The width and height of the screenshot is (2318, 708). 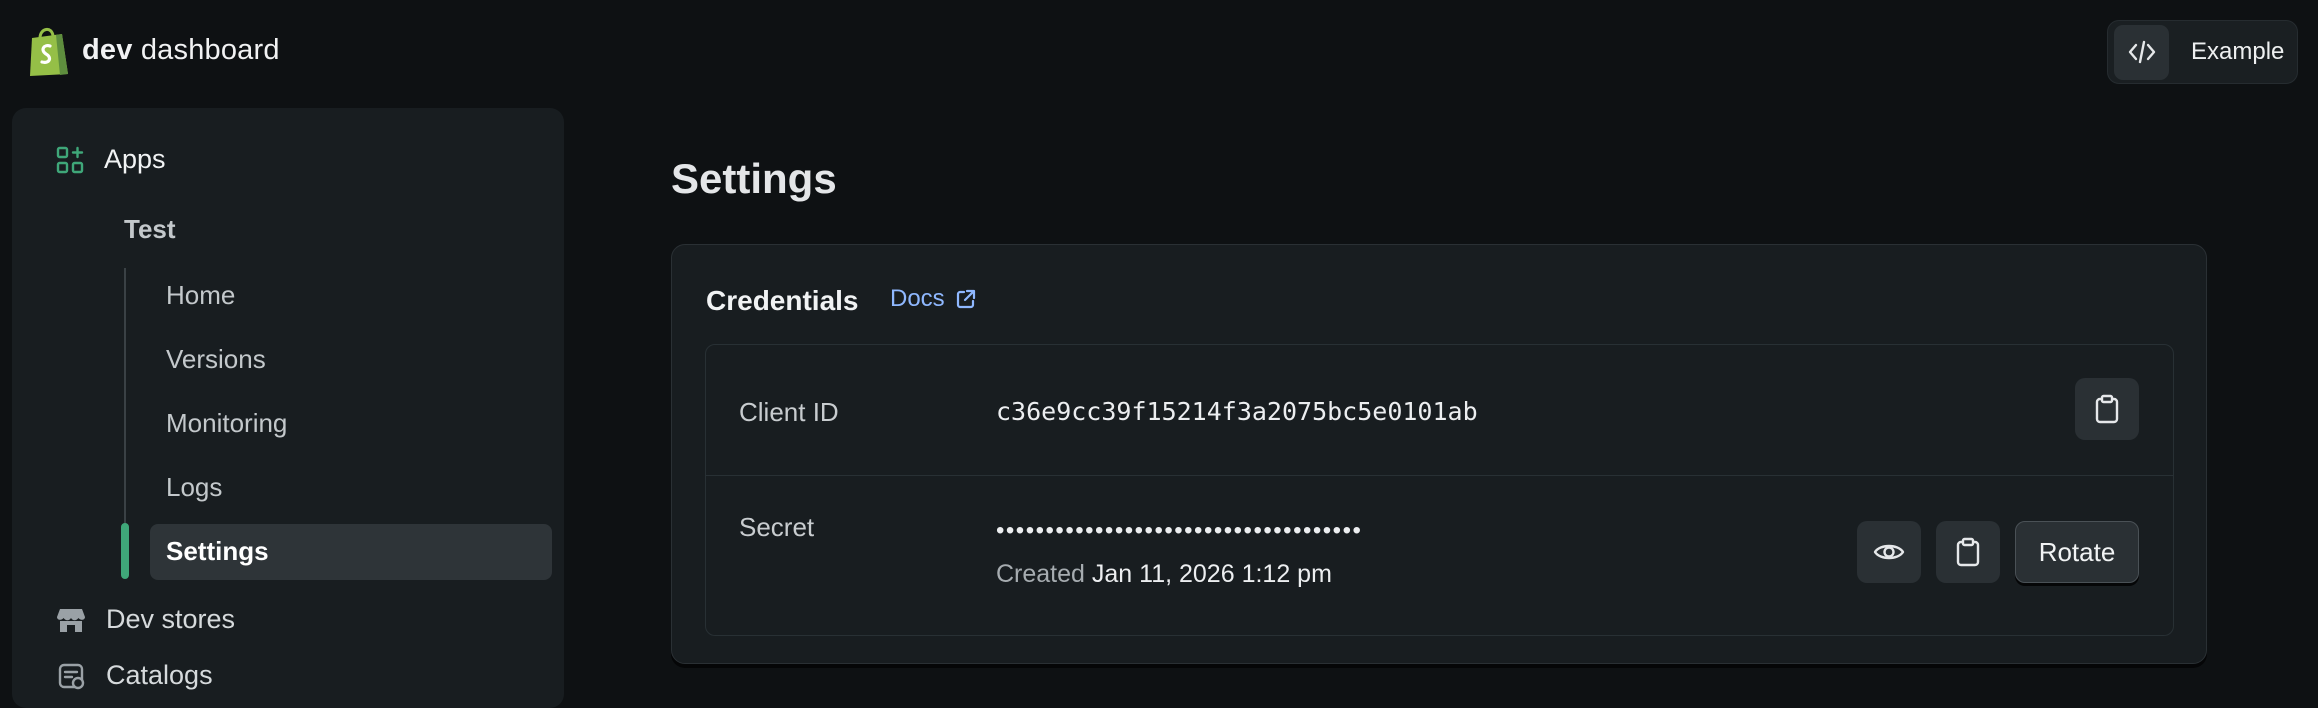 I want to click on created-date: Jan 11, 2026 1:12 pm, so click(x=1211, y=574).